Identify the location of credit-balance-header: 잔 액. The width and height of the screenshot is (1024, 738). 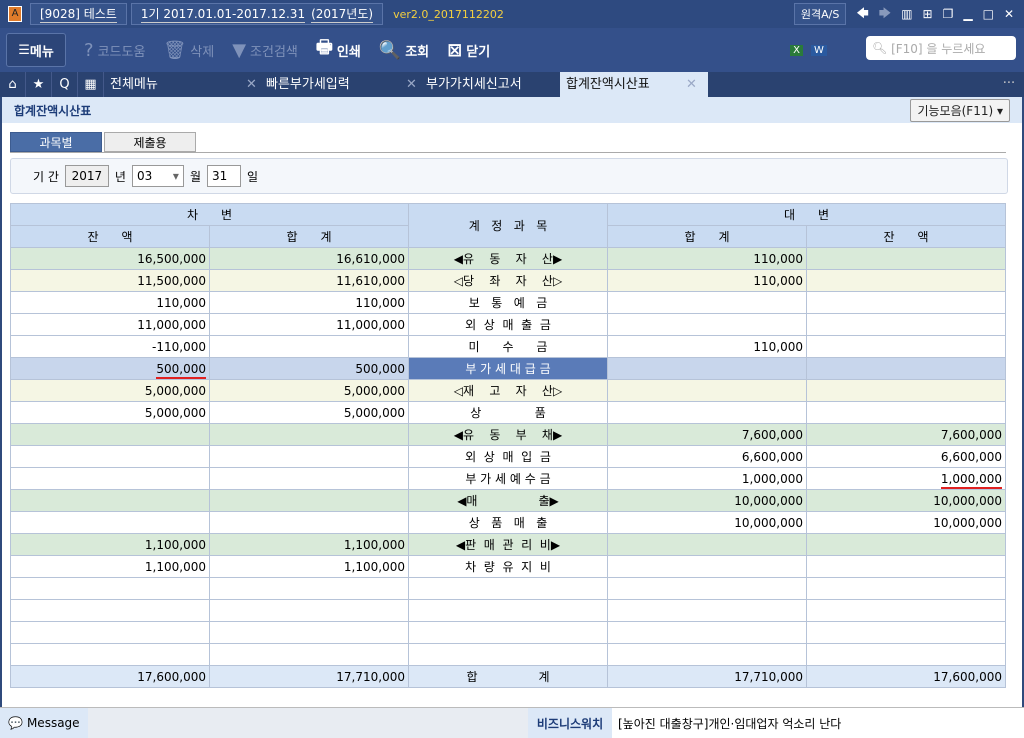
(906, 236).